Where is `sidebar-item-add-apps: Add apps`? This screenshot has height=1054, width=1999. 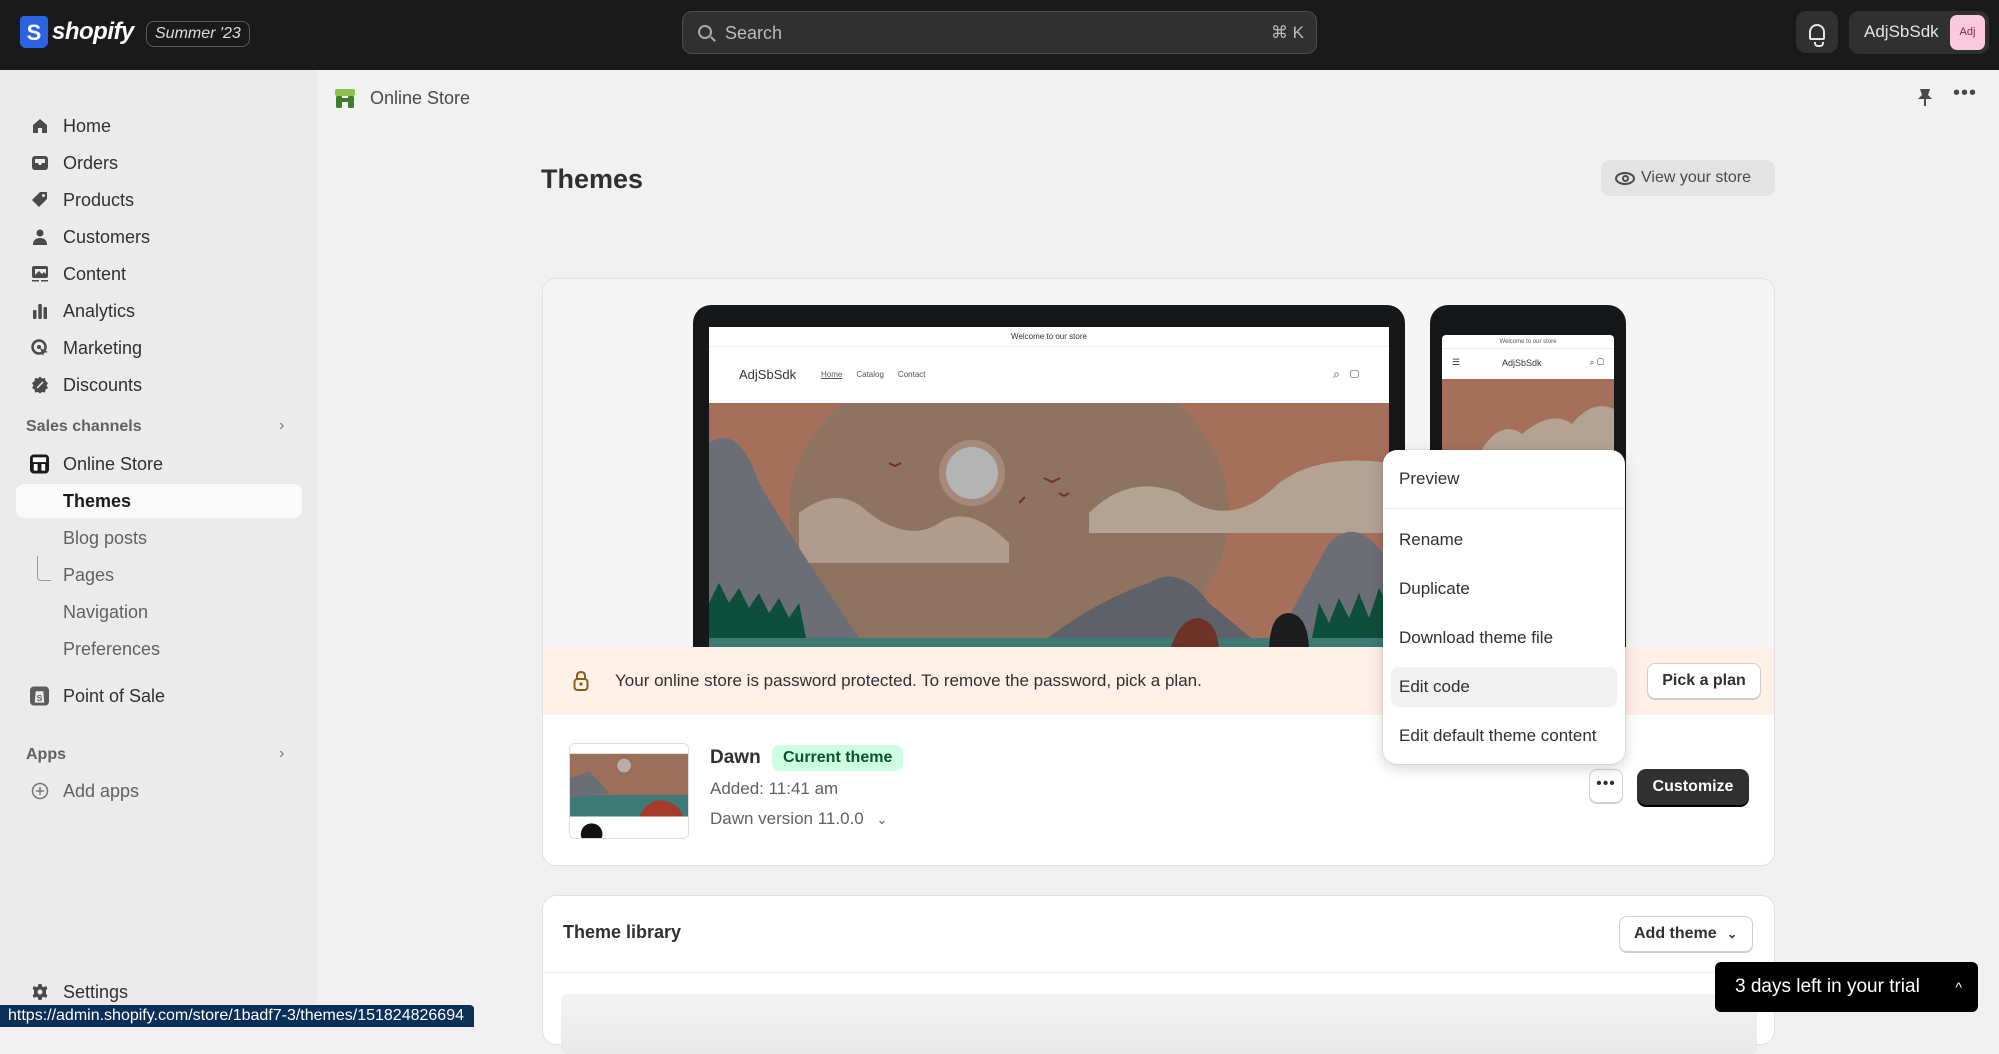 sidebar-item-add-apps: Add apps is located at coordinates (159, 791).